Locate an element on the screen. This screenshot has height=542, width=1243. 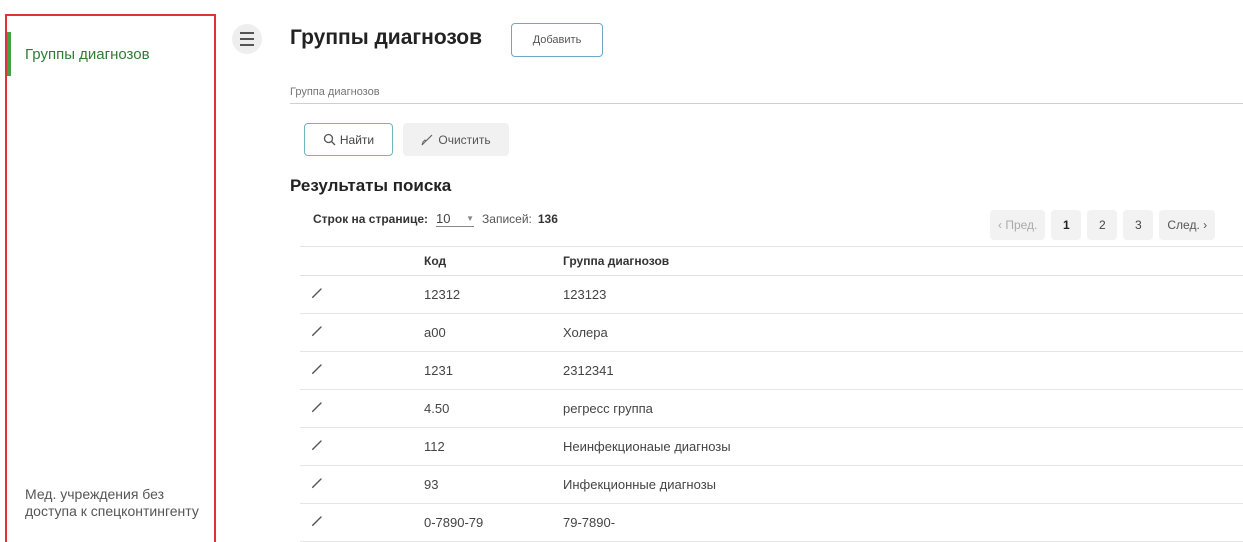
cell-group: регресс группа is located at coordinates (608, 408).